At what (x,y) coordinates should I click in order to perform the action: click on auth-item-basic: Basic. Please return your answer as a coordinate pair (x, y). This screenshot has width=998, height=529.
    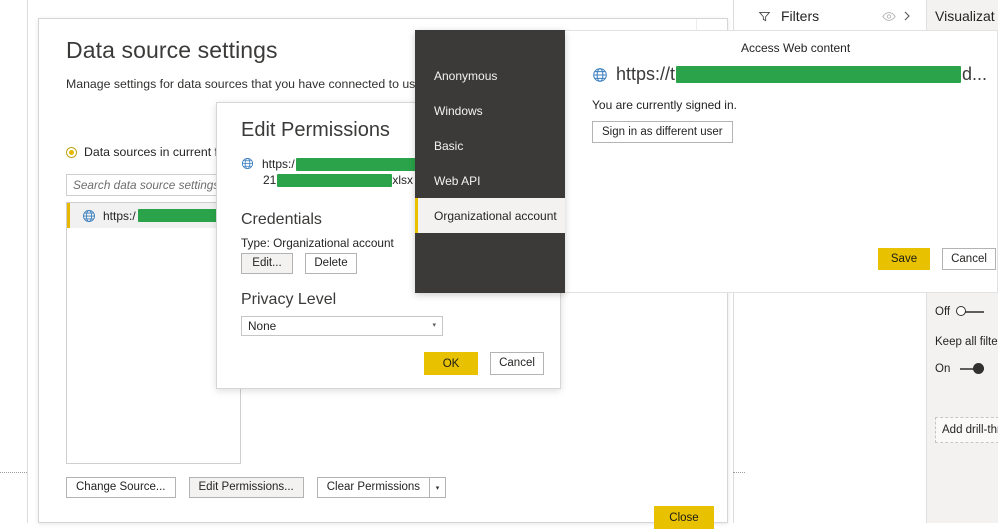
    Looking at the image, I should click on (490, 145).